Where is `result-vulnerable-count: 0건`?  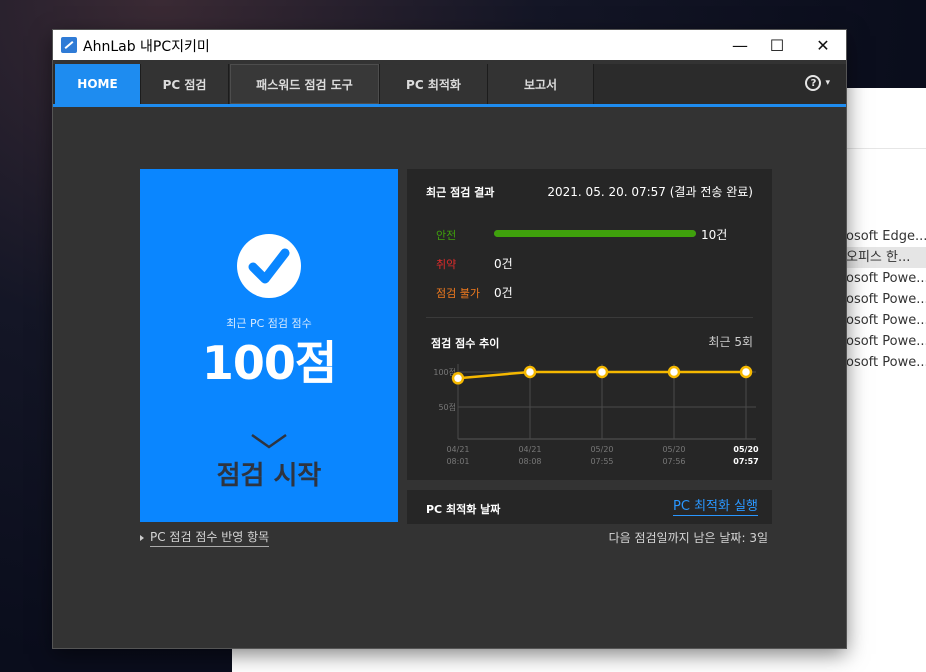
result-vulnerable-count: 0건 is located at coordinates (503, 264).